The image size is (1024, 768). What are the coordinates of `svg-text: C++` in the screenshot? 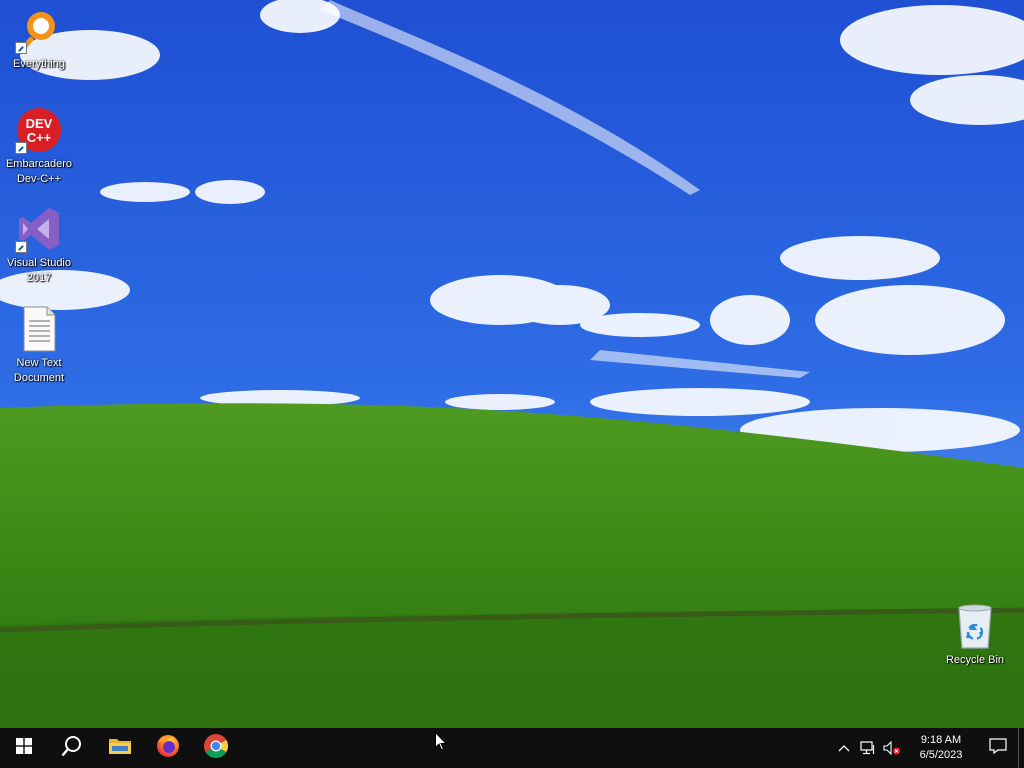 It's located at (39, 137).